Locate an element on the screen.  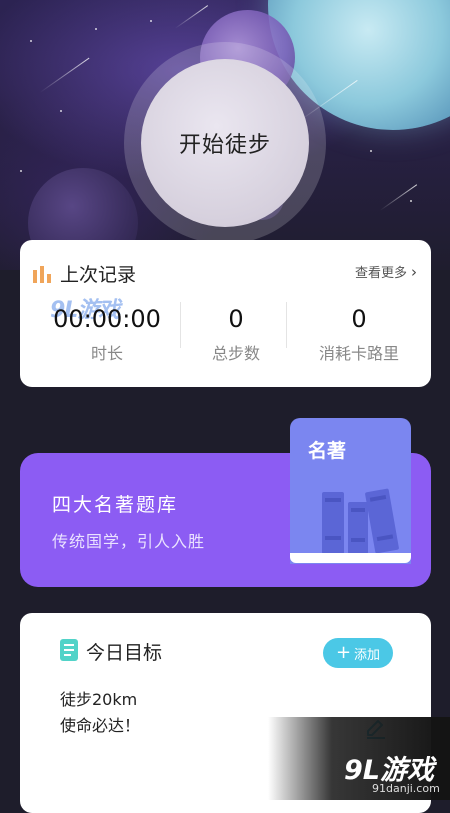
stat-label: 总步数 is located at coordinates (235, 353).